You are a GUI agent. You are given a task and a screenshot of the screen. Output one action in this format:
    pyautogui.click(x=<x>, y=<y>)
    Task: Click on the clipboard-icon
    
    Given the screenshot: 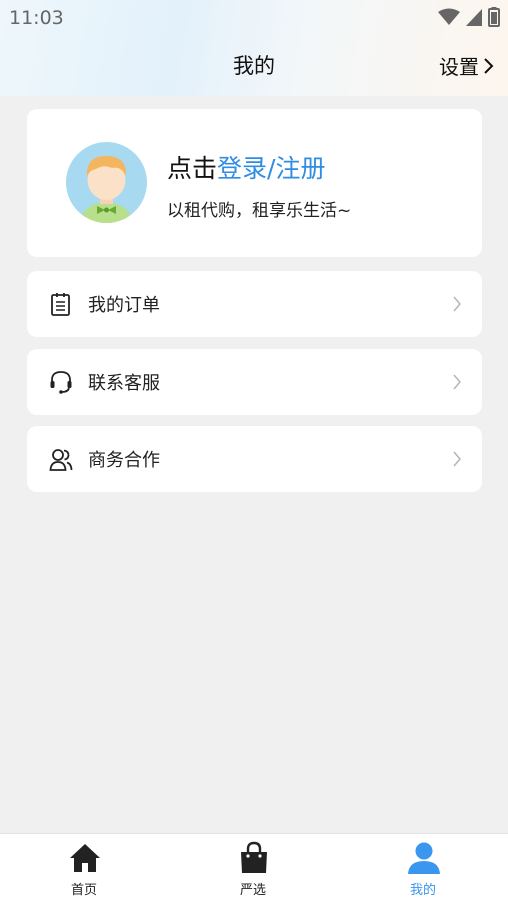 What is the action you would take?
    pyautogui.click(x=60, y=304)
    